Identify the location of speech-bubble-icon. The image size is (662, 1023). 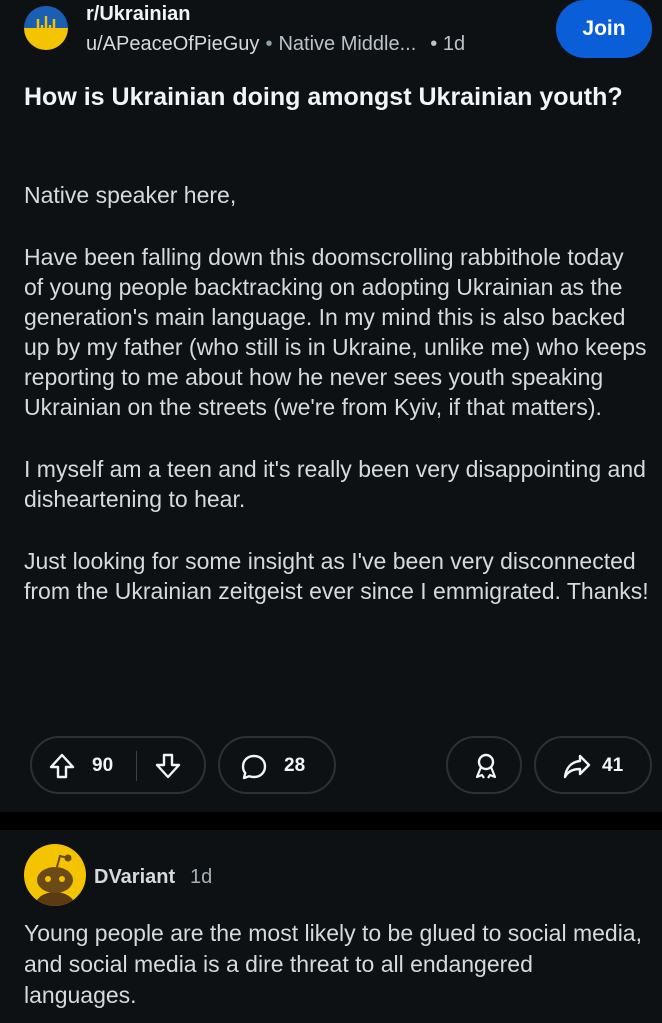
(254, 767).